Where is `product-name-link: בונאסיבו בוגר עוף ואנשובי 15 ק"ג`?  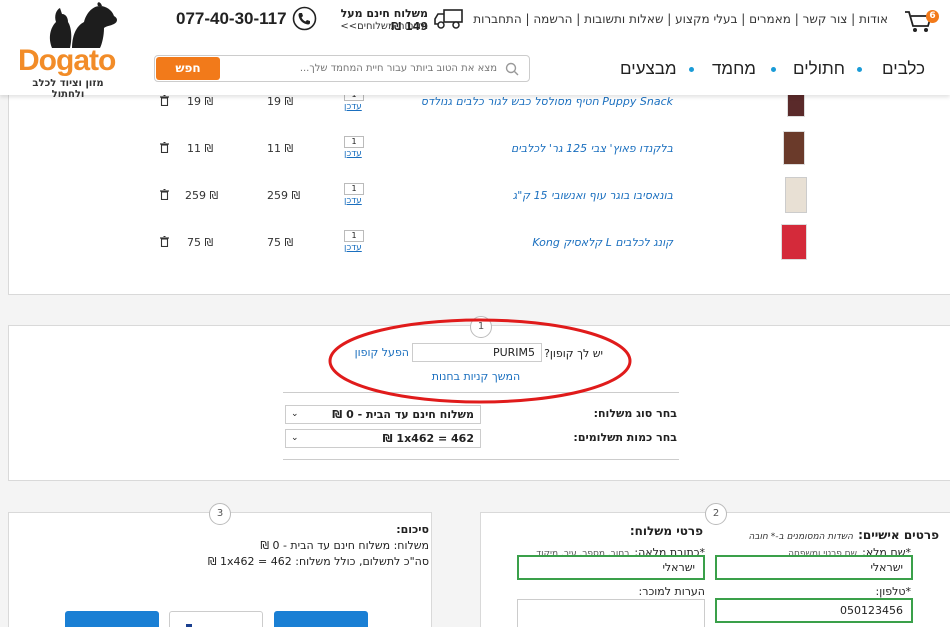
product-name-link: בונאסיבו בוגר עוף ואנשובי 15 ק"ג is located at coordinates (531, 195).